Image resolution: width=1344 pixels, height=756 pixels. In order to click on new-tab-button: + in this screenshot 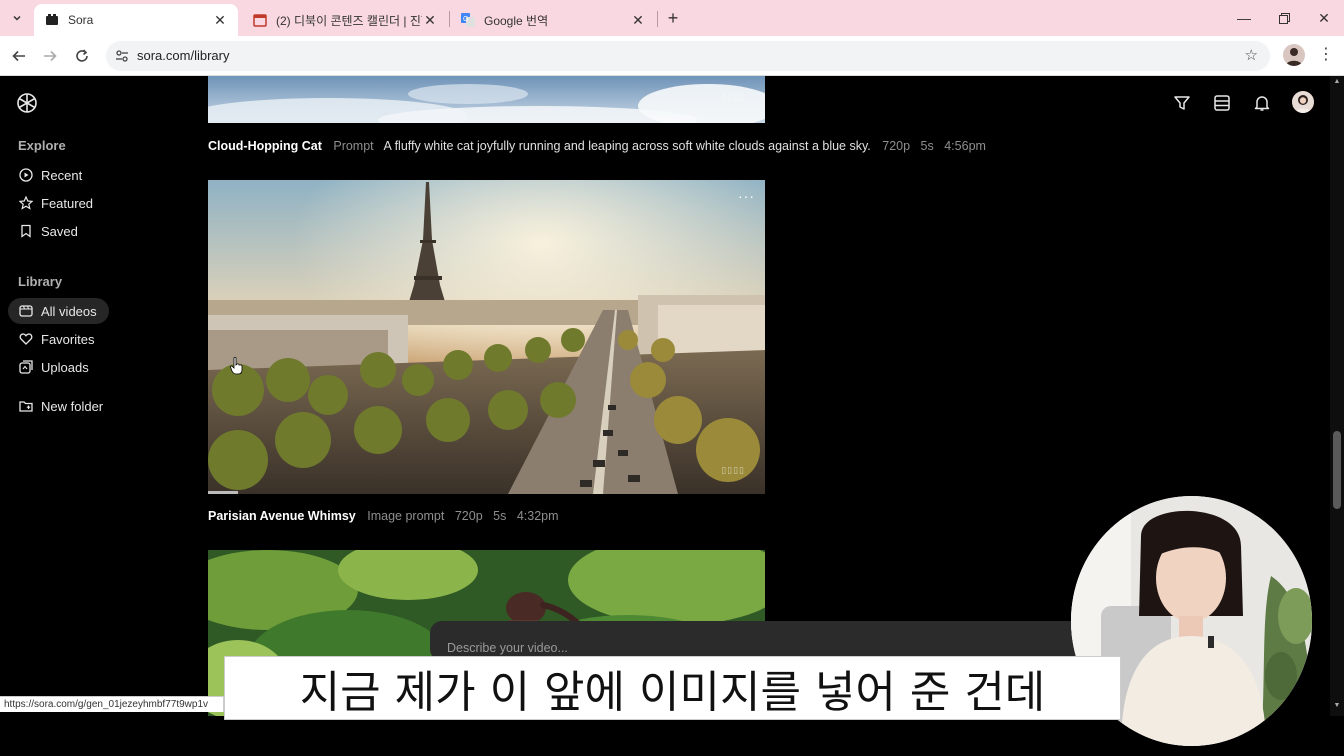, I will do `click(673, 18)`.